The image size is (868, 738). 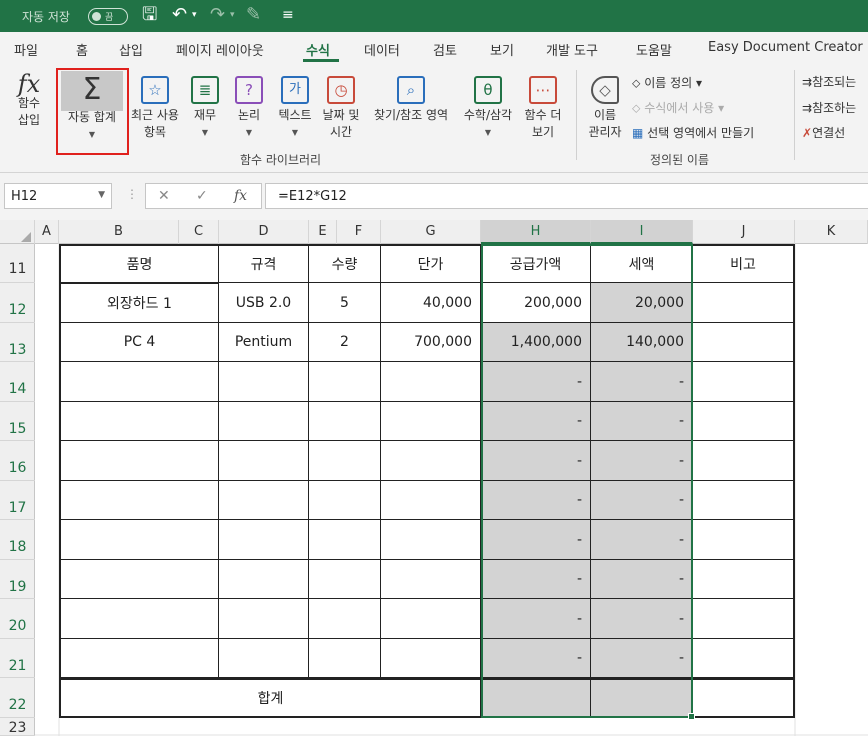 What do you see at coordinates (179, 15) in the screenshot?
I see `undo-icon: ↶` at bounding box center [179, 15].